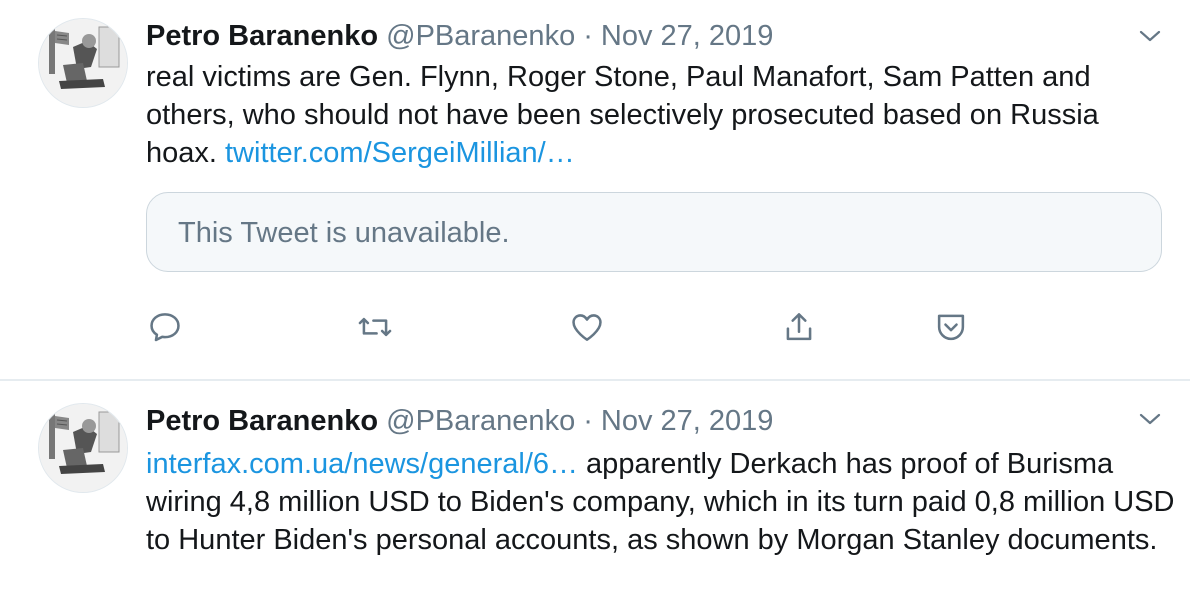  I want to click on unavailable-message: This Tweet is unavailable., so click(344, 233).